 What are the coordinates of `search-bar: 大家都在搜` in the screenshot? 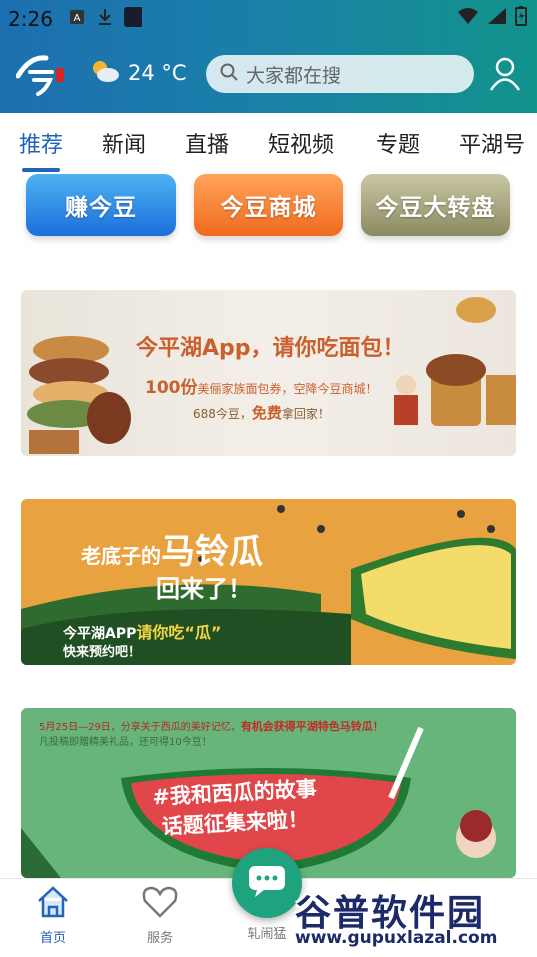 It's located at (340, 74).